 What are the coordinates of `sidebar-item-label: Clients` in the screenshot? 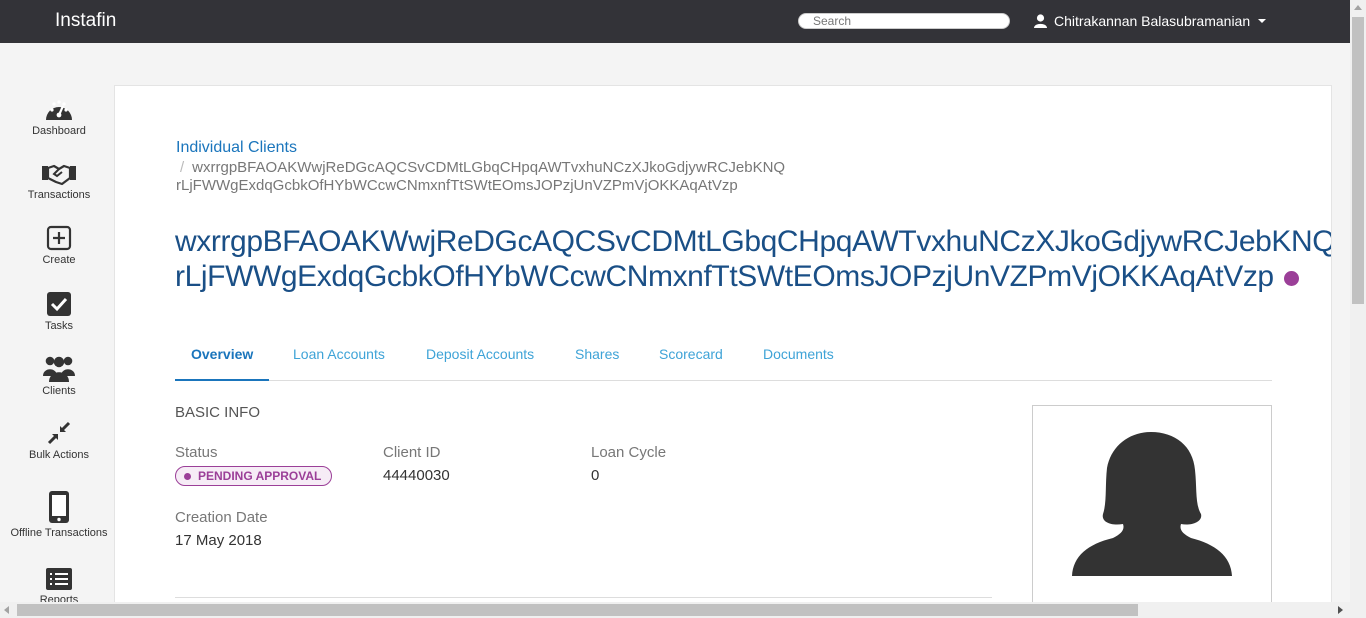 It's located at (59, 391).